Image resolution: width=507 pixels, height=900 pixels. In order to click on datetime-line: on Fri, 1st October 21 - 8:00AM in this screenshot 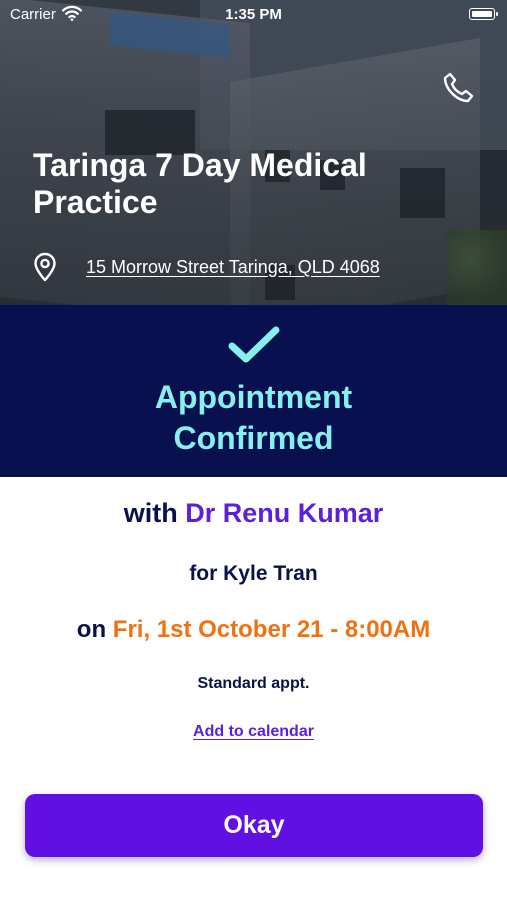, I will do `click(253, 630)`.